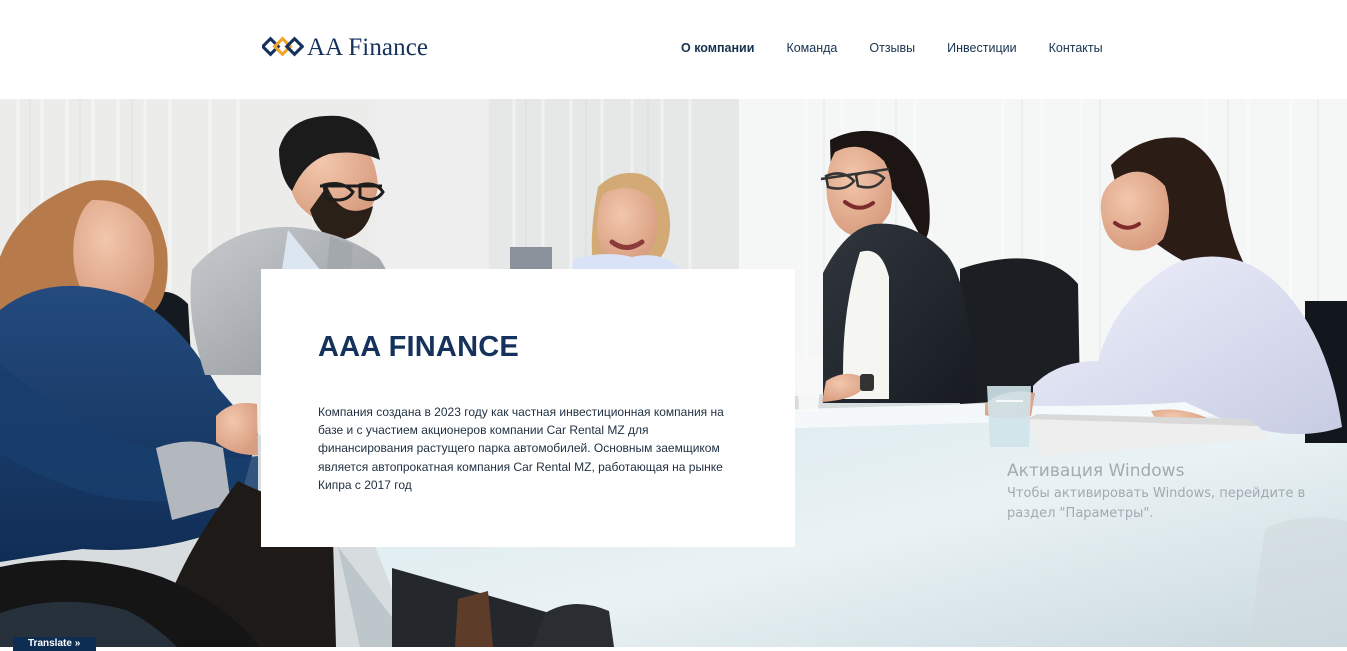 This screenshot has height=651, width=1347. Describe the element at coordinates (1076, 48) in the screenshot. I see `nav-contacts: Контакты` at that location.